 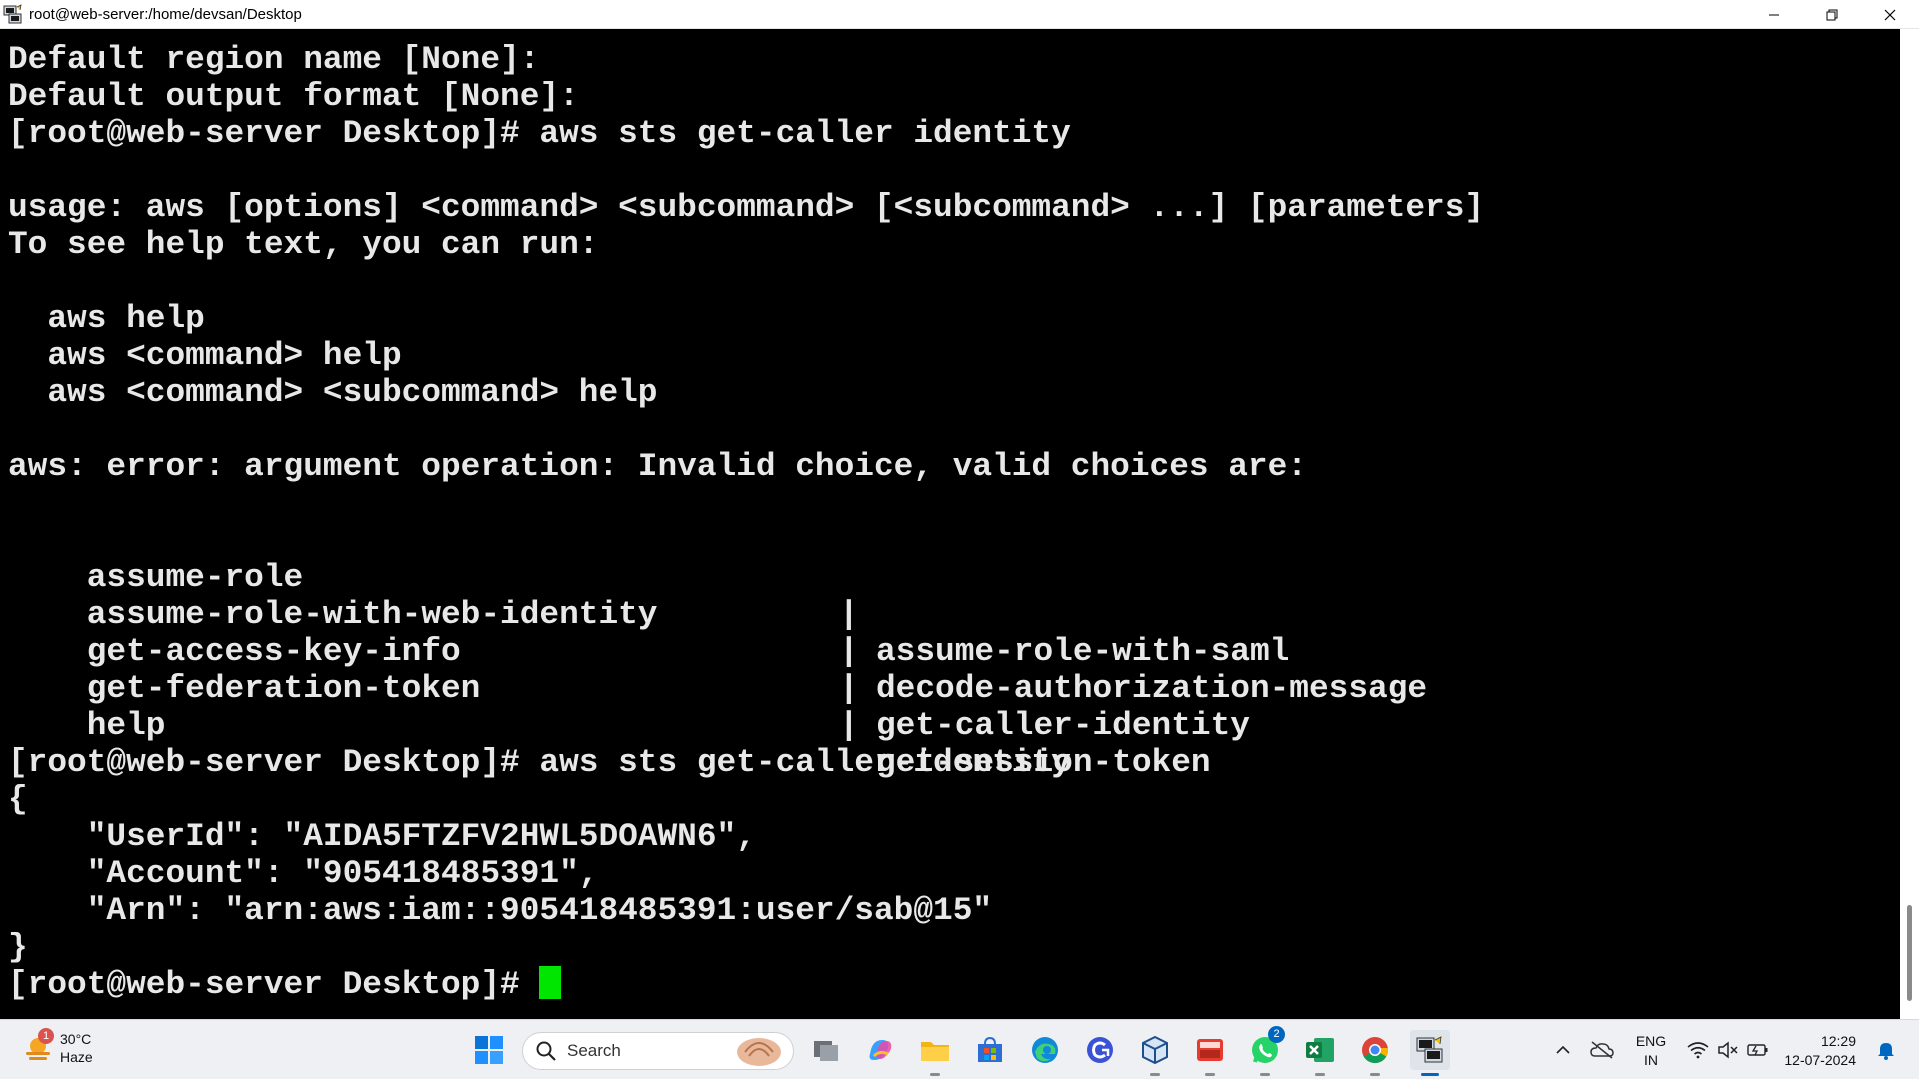 I want to click on weather-badge: 1, so click(x=46, y=1036).